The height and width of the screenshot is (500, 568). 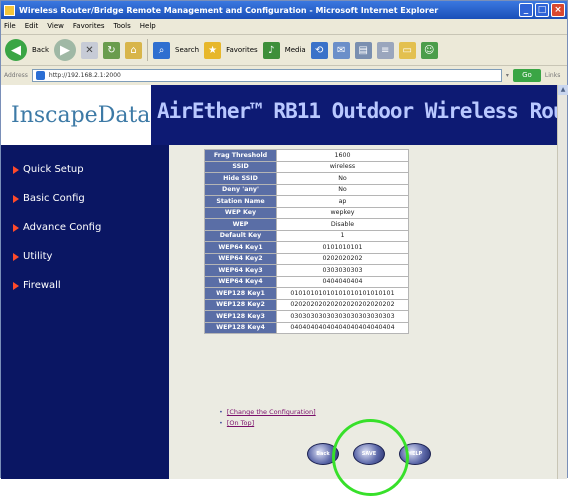 What do you see at coordinates (240, 423) in the screenshot?
I see `on-top-link: [On Top]` at bounding box center [240, 423].